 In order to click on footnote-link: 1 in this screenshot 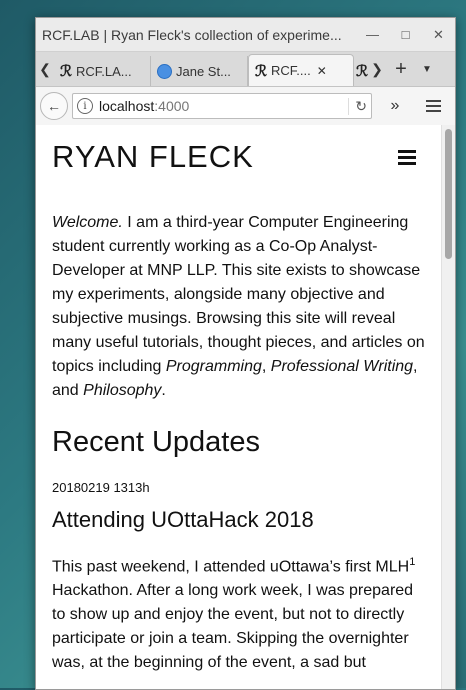, I will do `click(412, 562)`.